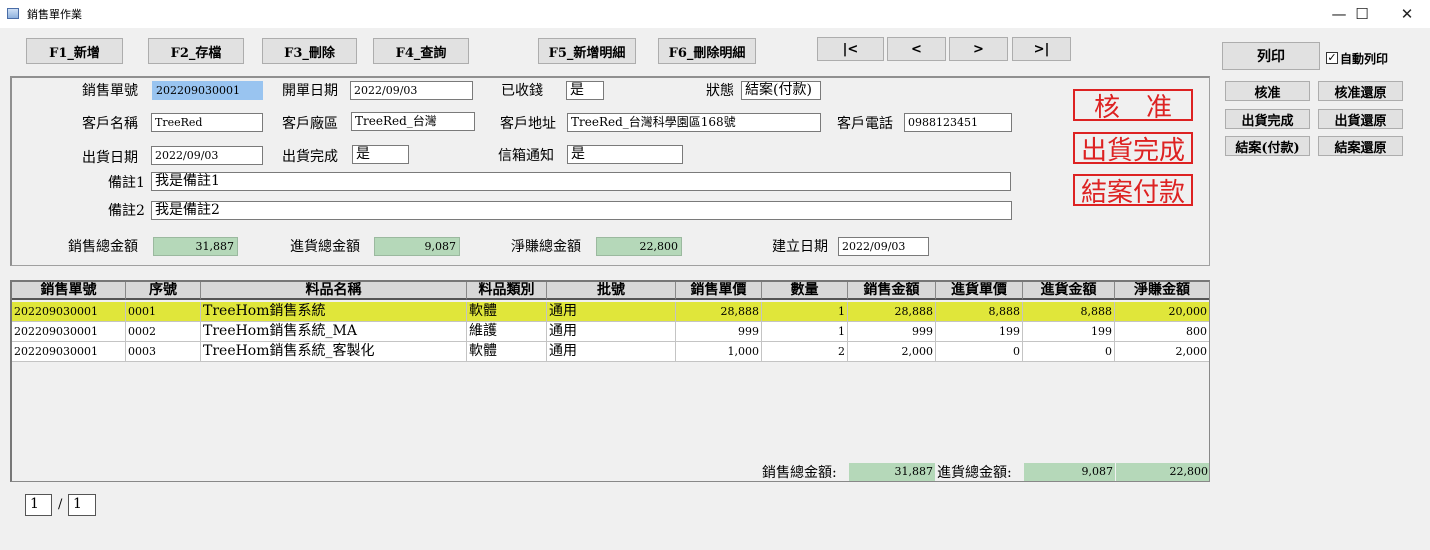 The width and height of the screenshot is (1430, 550). I want to click on cell-purchase-price: 0, so click(979, 352).